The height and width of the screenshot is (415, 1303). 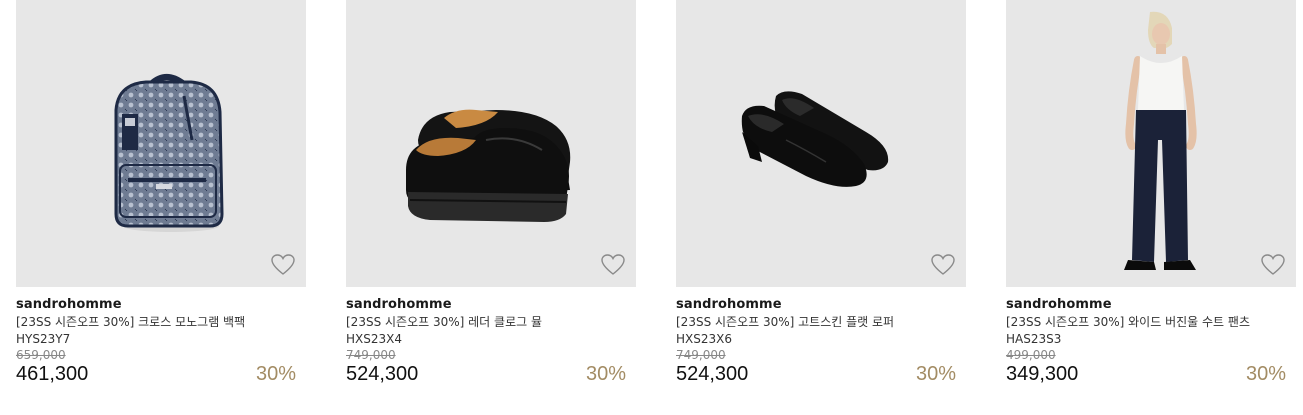 I want to click on sale-price: 349,300, so click(x=1042, y=374).